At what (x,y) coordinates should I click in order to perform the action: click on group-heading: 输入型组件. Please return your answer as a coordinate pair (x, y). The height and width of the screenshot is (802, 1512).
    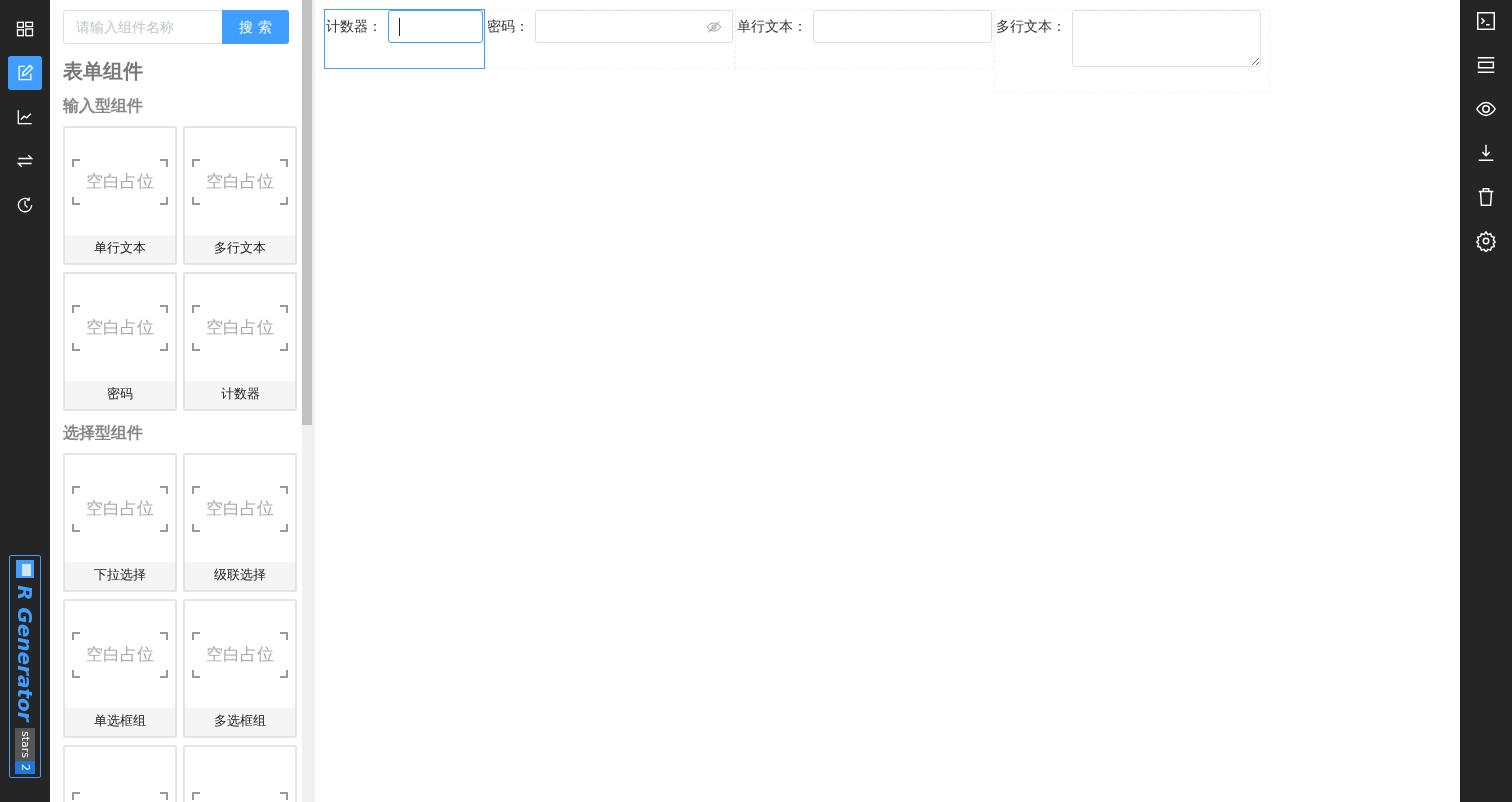
    Looking at the image, I should click on (103, 106).